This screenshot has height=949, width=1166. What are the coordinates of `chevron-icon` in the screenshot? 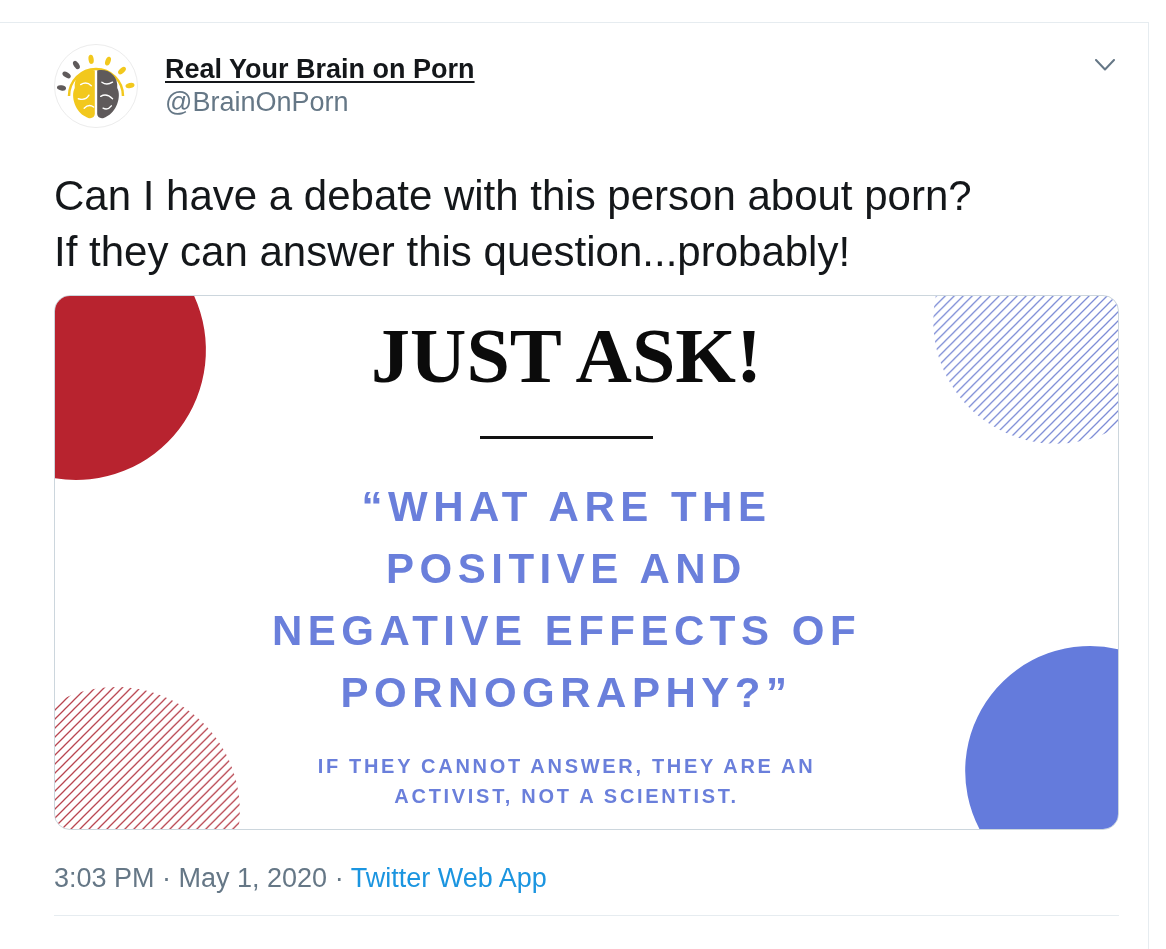 It's located at (1105, 65).